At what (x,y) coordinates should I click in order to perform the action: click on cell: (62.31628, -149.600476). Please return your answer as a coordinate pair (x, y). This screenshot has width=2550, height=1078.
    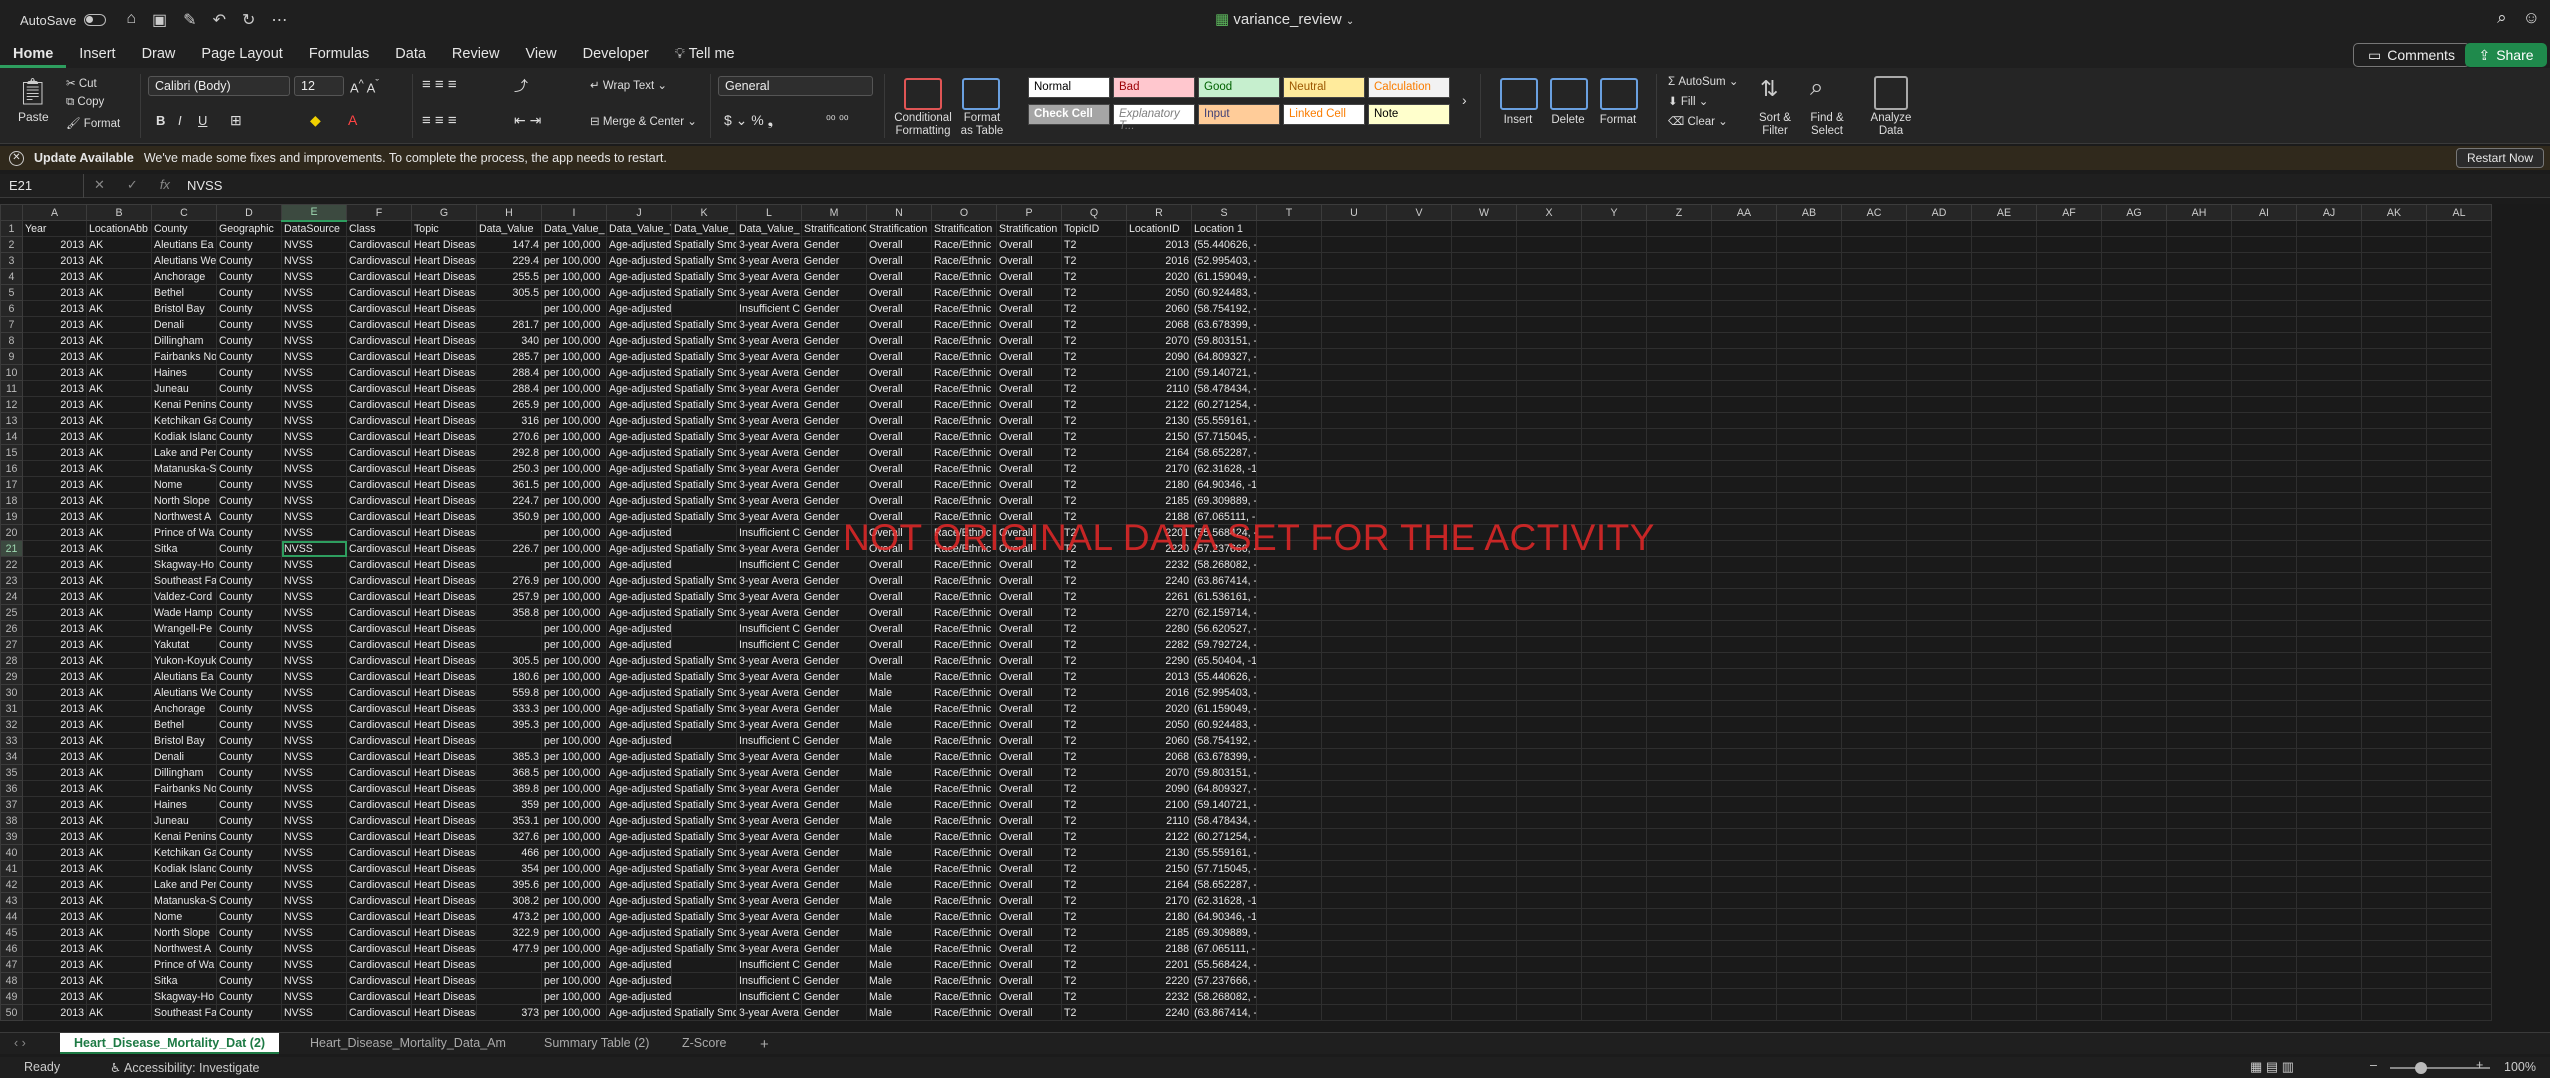
    Looking at the image, I should click on (1224, 468).